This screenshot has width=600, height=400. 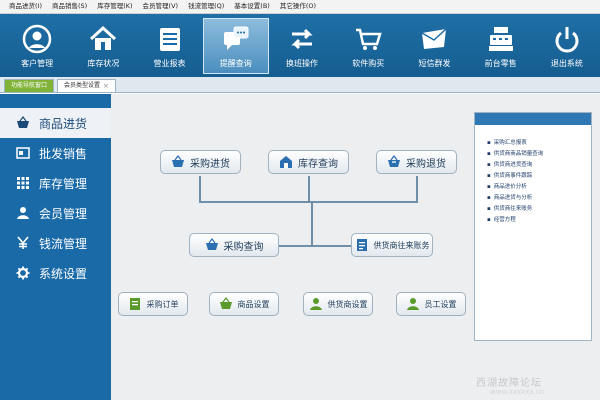 What do you see at coordinates (401, 245) in the screenshot?
I see `supplier-accounts-label: 供货商往来账务` at bounding box center [401, 245].